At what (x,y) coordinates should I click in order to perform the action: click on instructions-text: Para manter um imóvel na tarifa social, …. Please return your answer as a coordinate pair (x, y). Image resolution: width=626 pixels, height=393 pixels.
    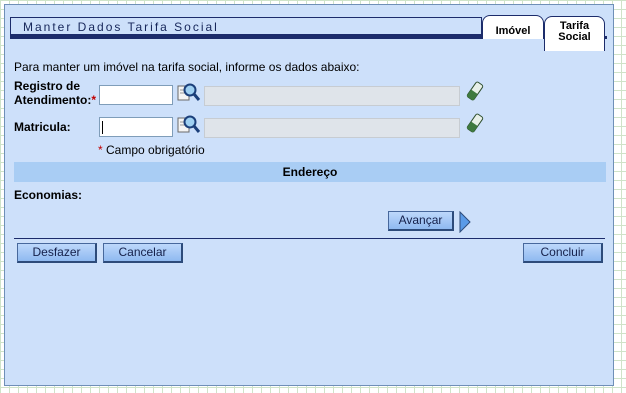
    Looking at the image, I should click on (187, 67).